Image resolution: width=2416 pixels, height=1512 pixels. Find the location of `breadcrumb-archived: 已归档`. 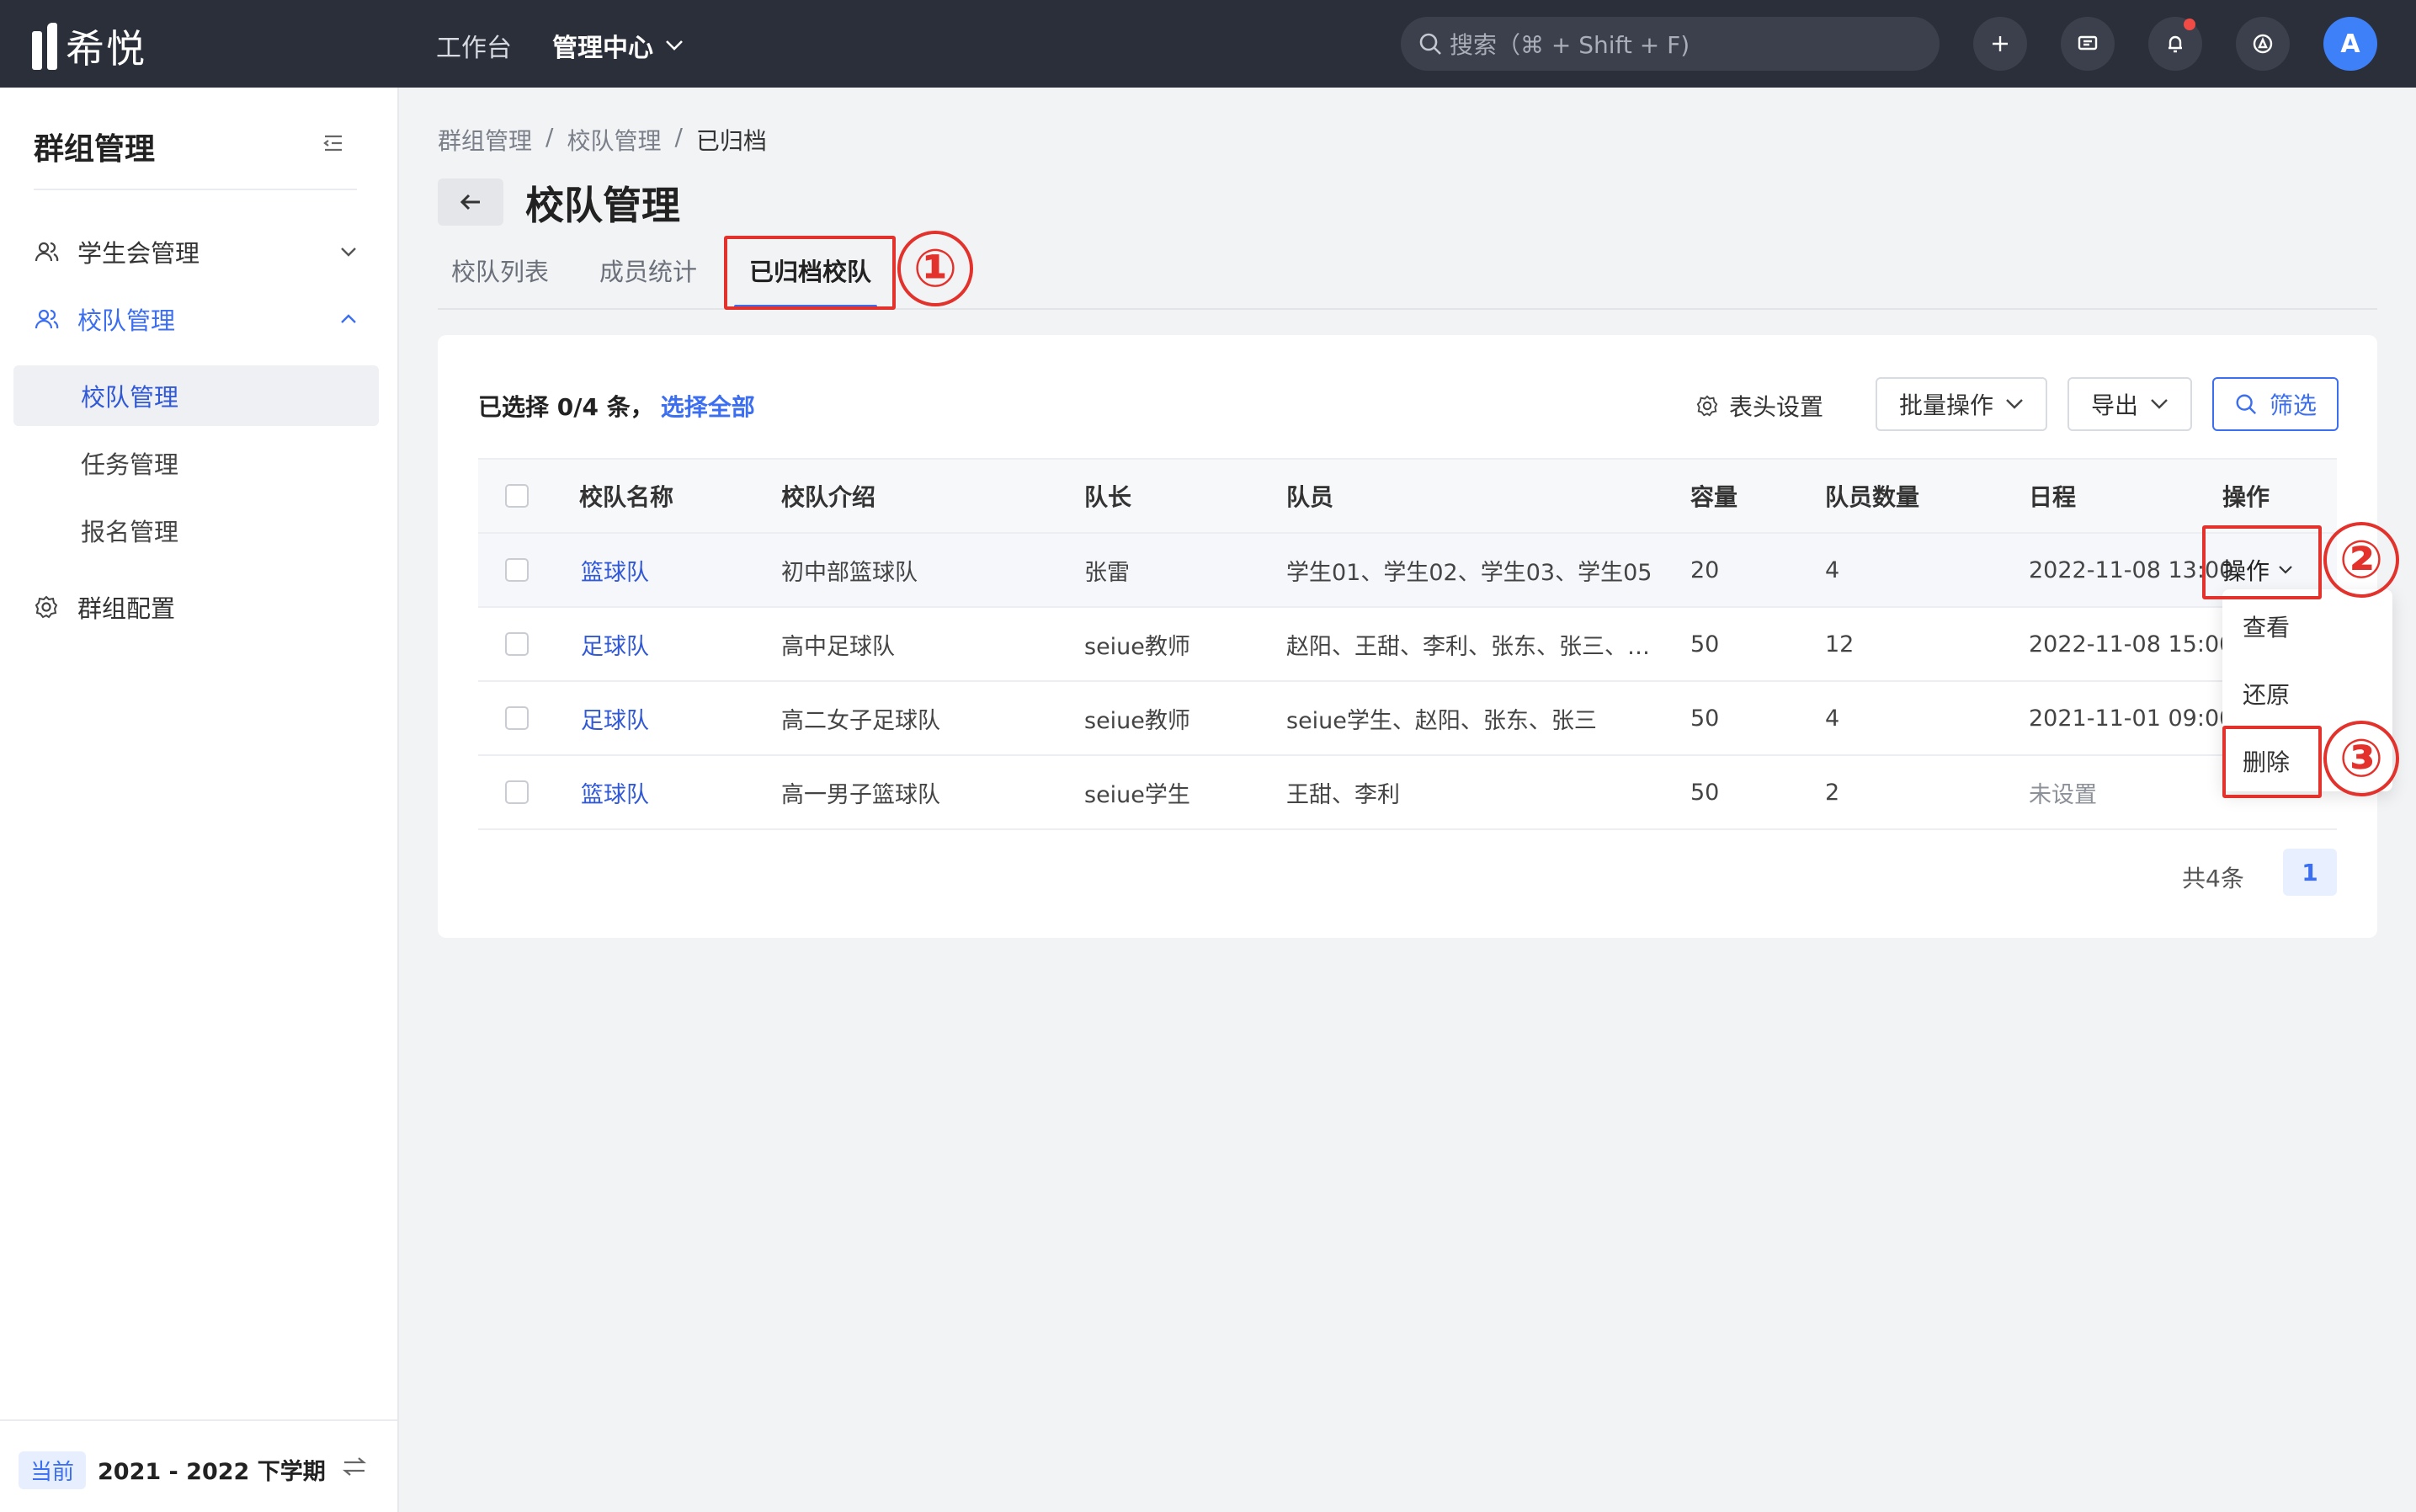

breadcrumb-archived: 已归档 is located at coordinates (731, 141).